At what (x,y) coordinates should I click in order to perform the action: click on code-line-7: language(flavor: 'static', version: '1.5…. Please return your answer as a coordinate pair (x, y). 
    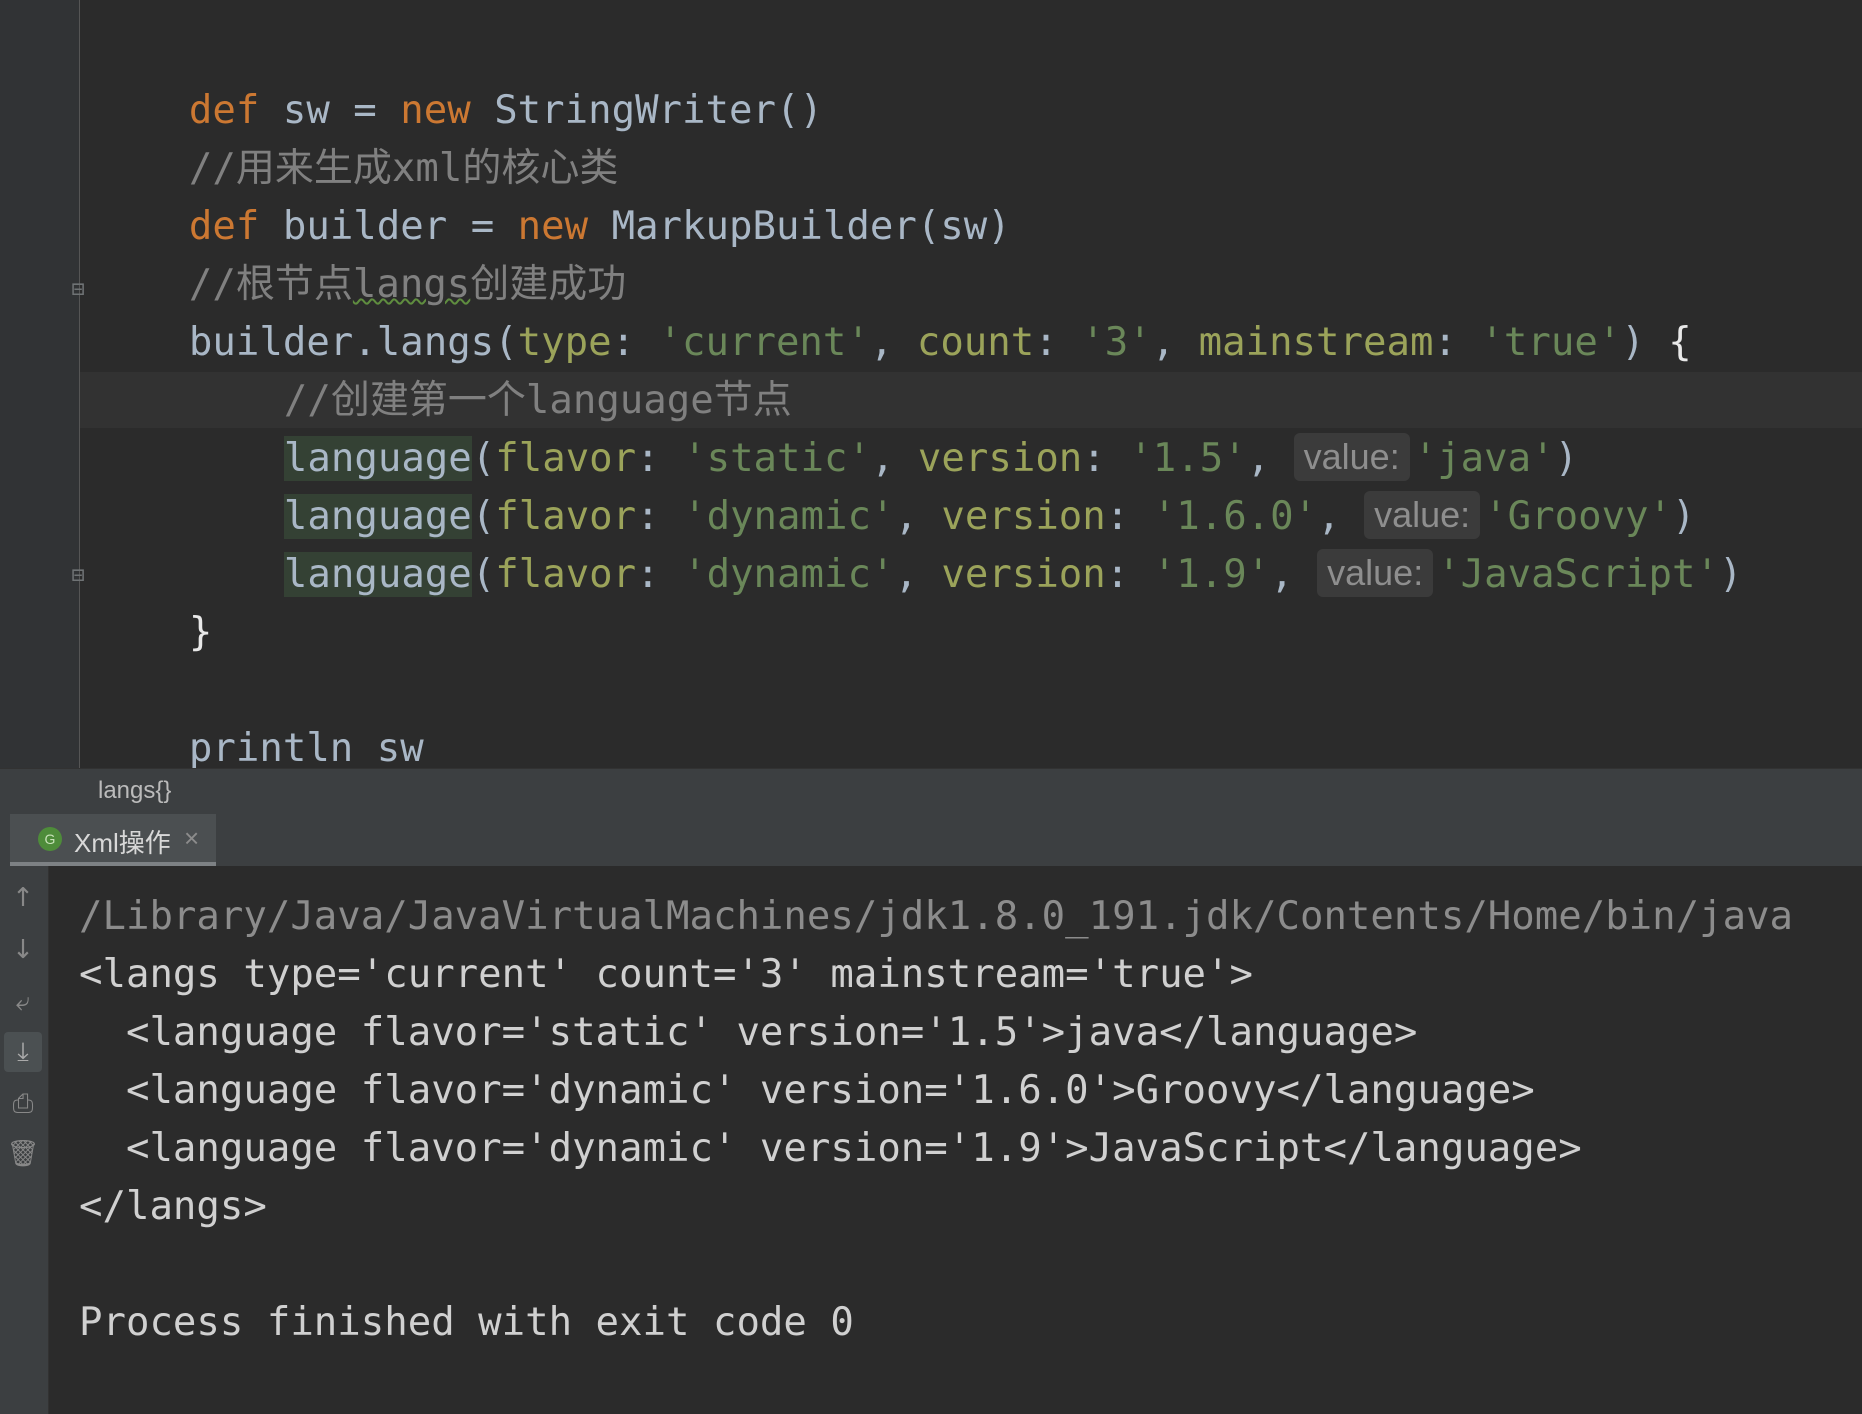
    Looking at the image, I should click on (884, 426).